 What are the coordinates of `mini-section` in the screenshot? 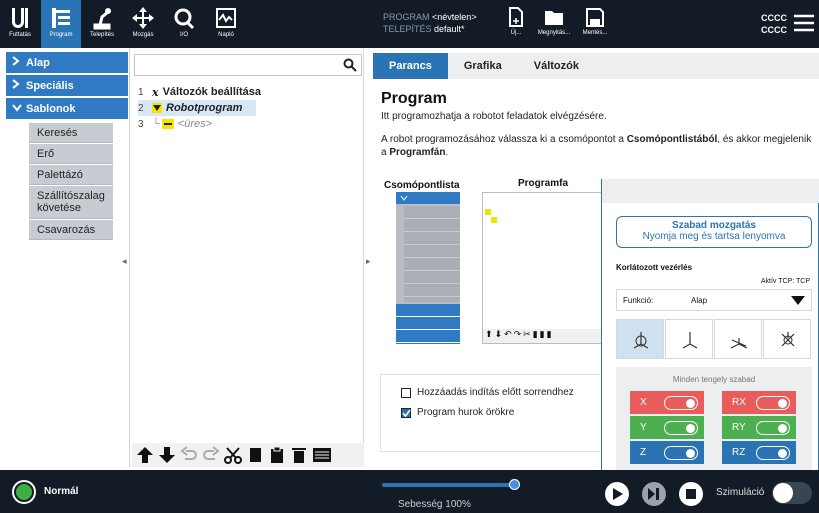 It's located at (428, 198).